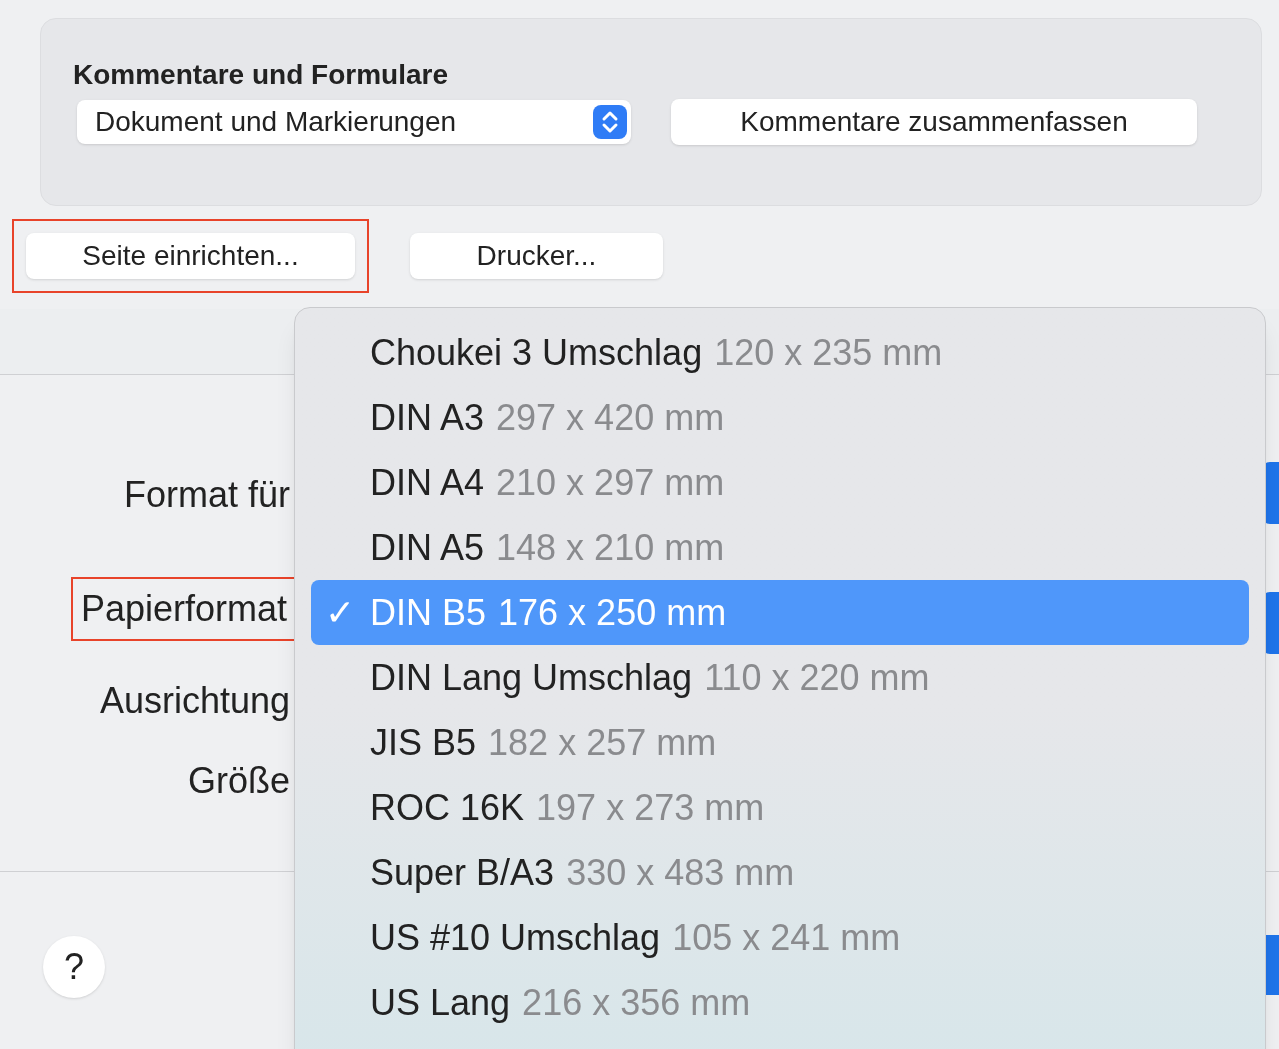 The width and height of the screenshot is (1279, 1049). I want to click on menu-item: Choukei 3 Umschlag 120 x 235 mm, so click(780, 352).